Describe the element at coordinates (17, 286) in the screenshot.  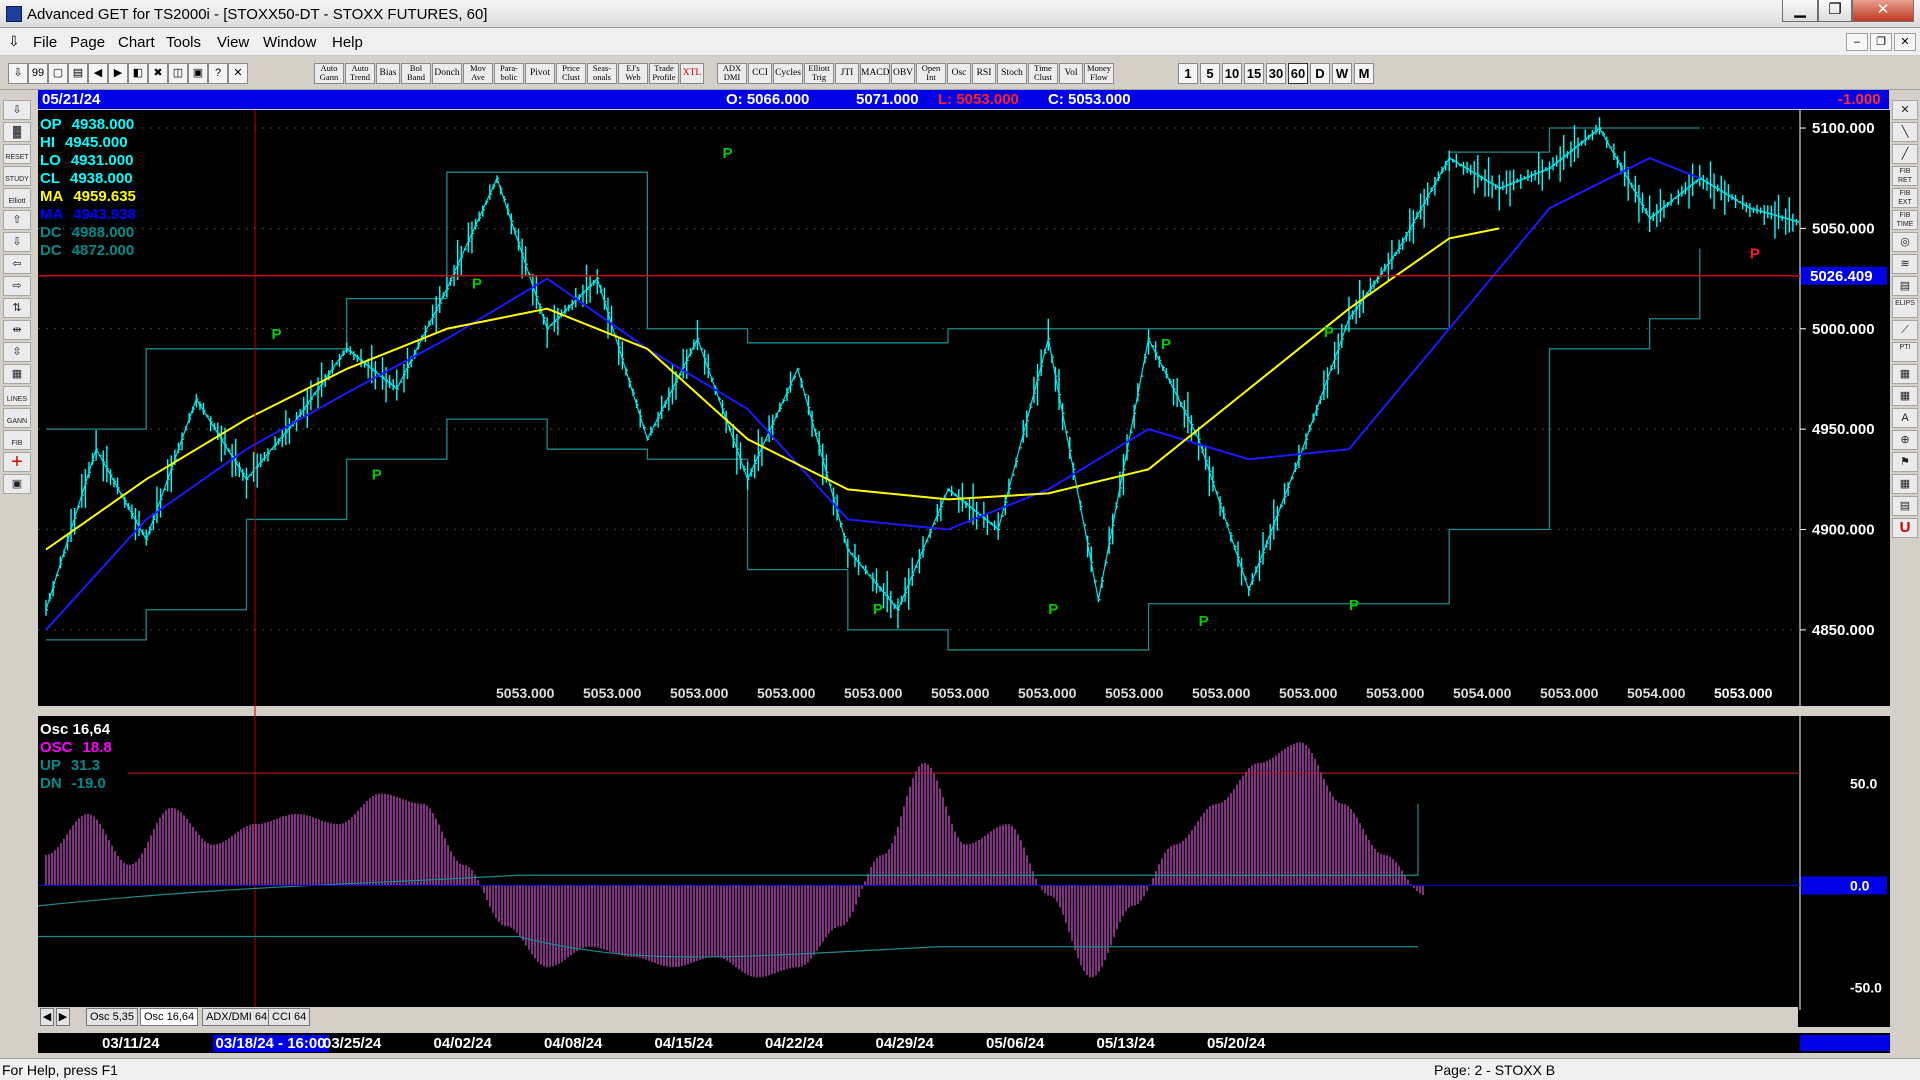
I see `left-tool-8: ⇨` at that location.